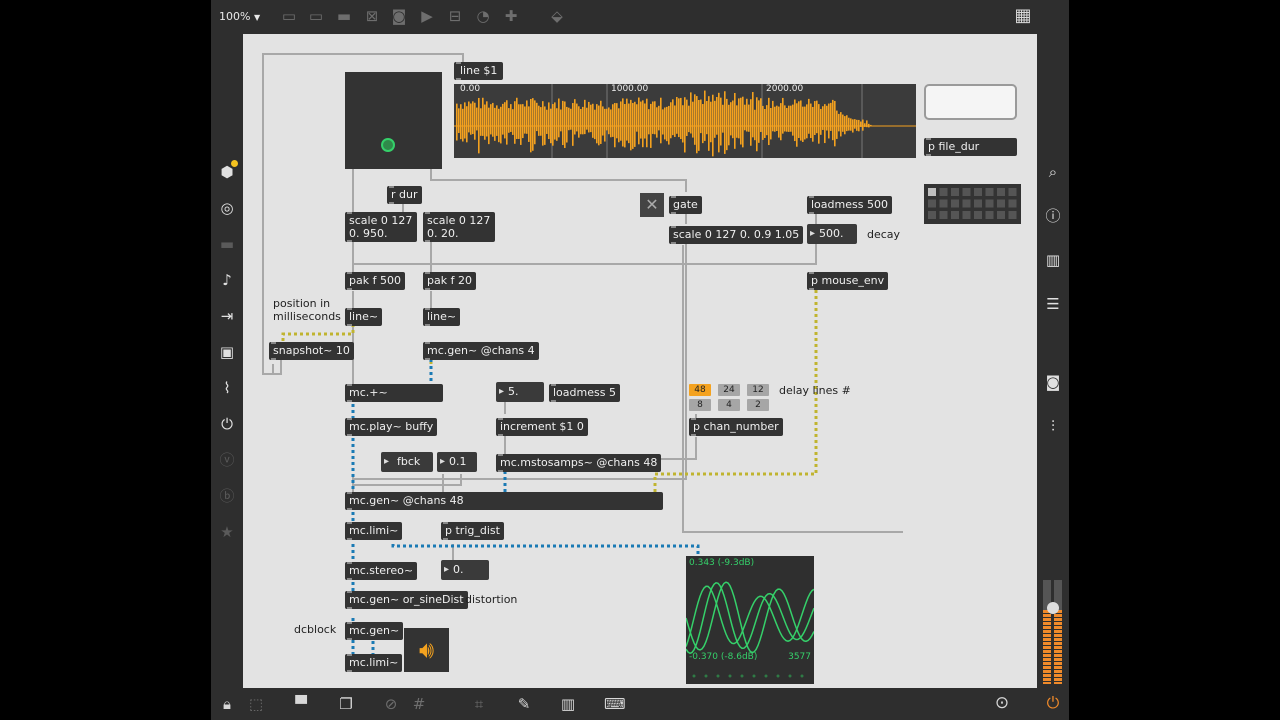 The width and height of the screenshot is (1280, 720). I want to click on file-duration-box, so click(970, 102).